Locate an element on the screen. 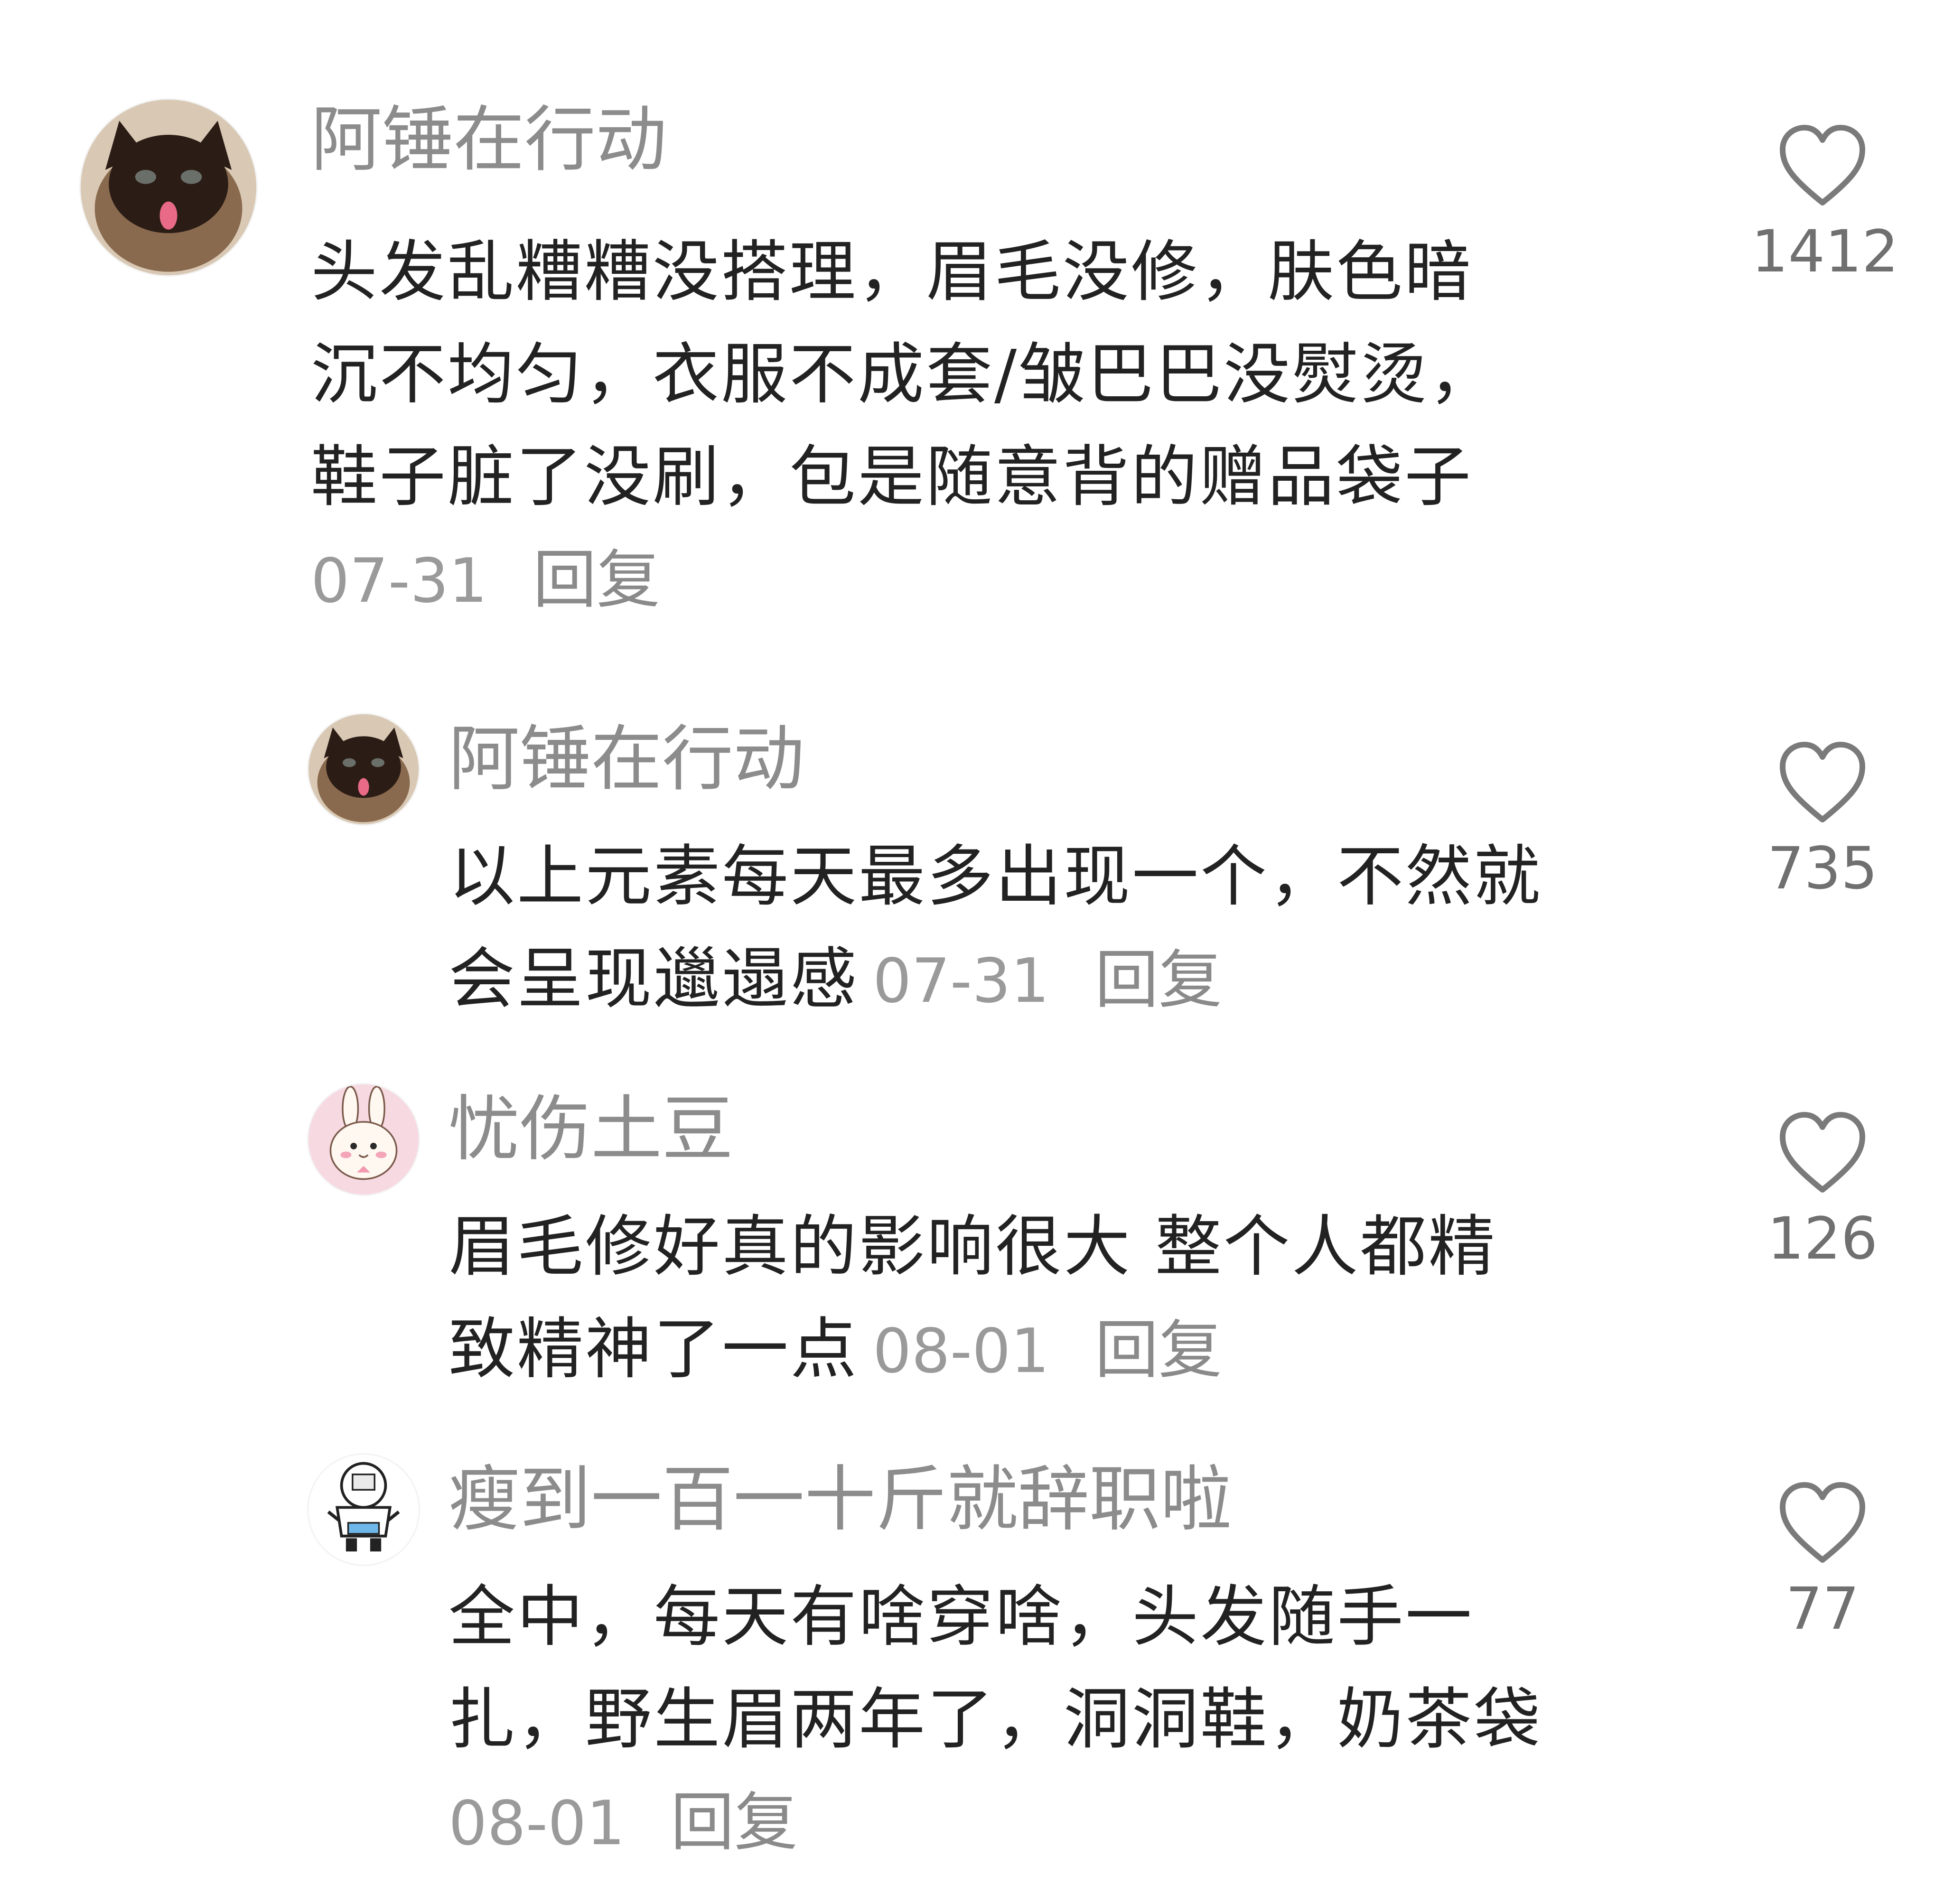 The width and height of the screenshot is (1944, 1904). cartoon-avatar-icon is located at coordinates (364, 1510).